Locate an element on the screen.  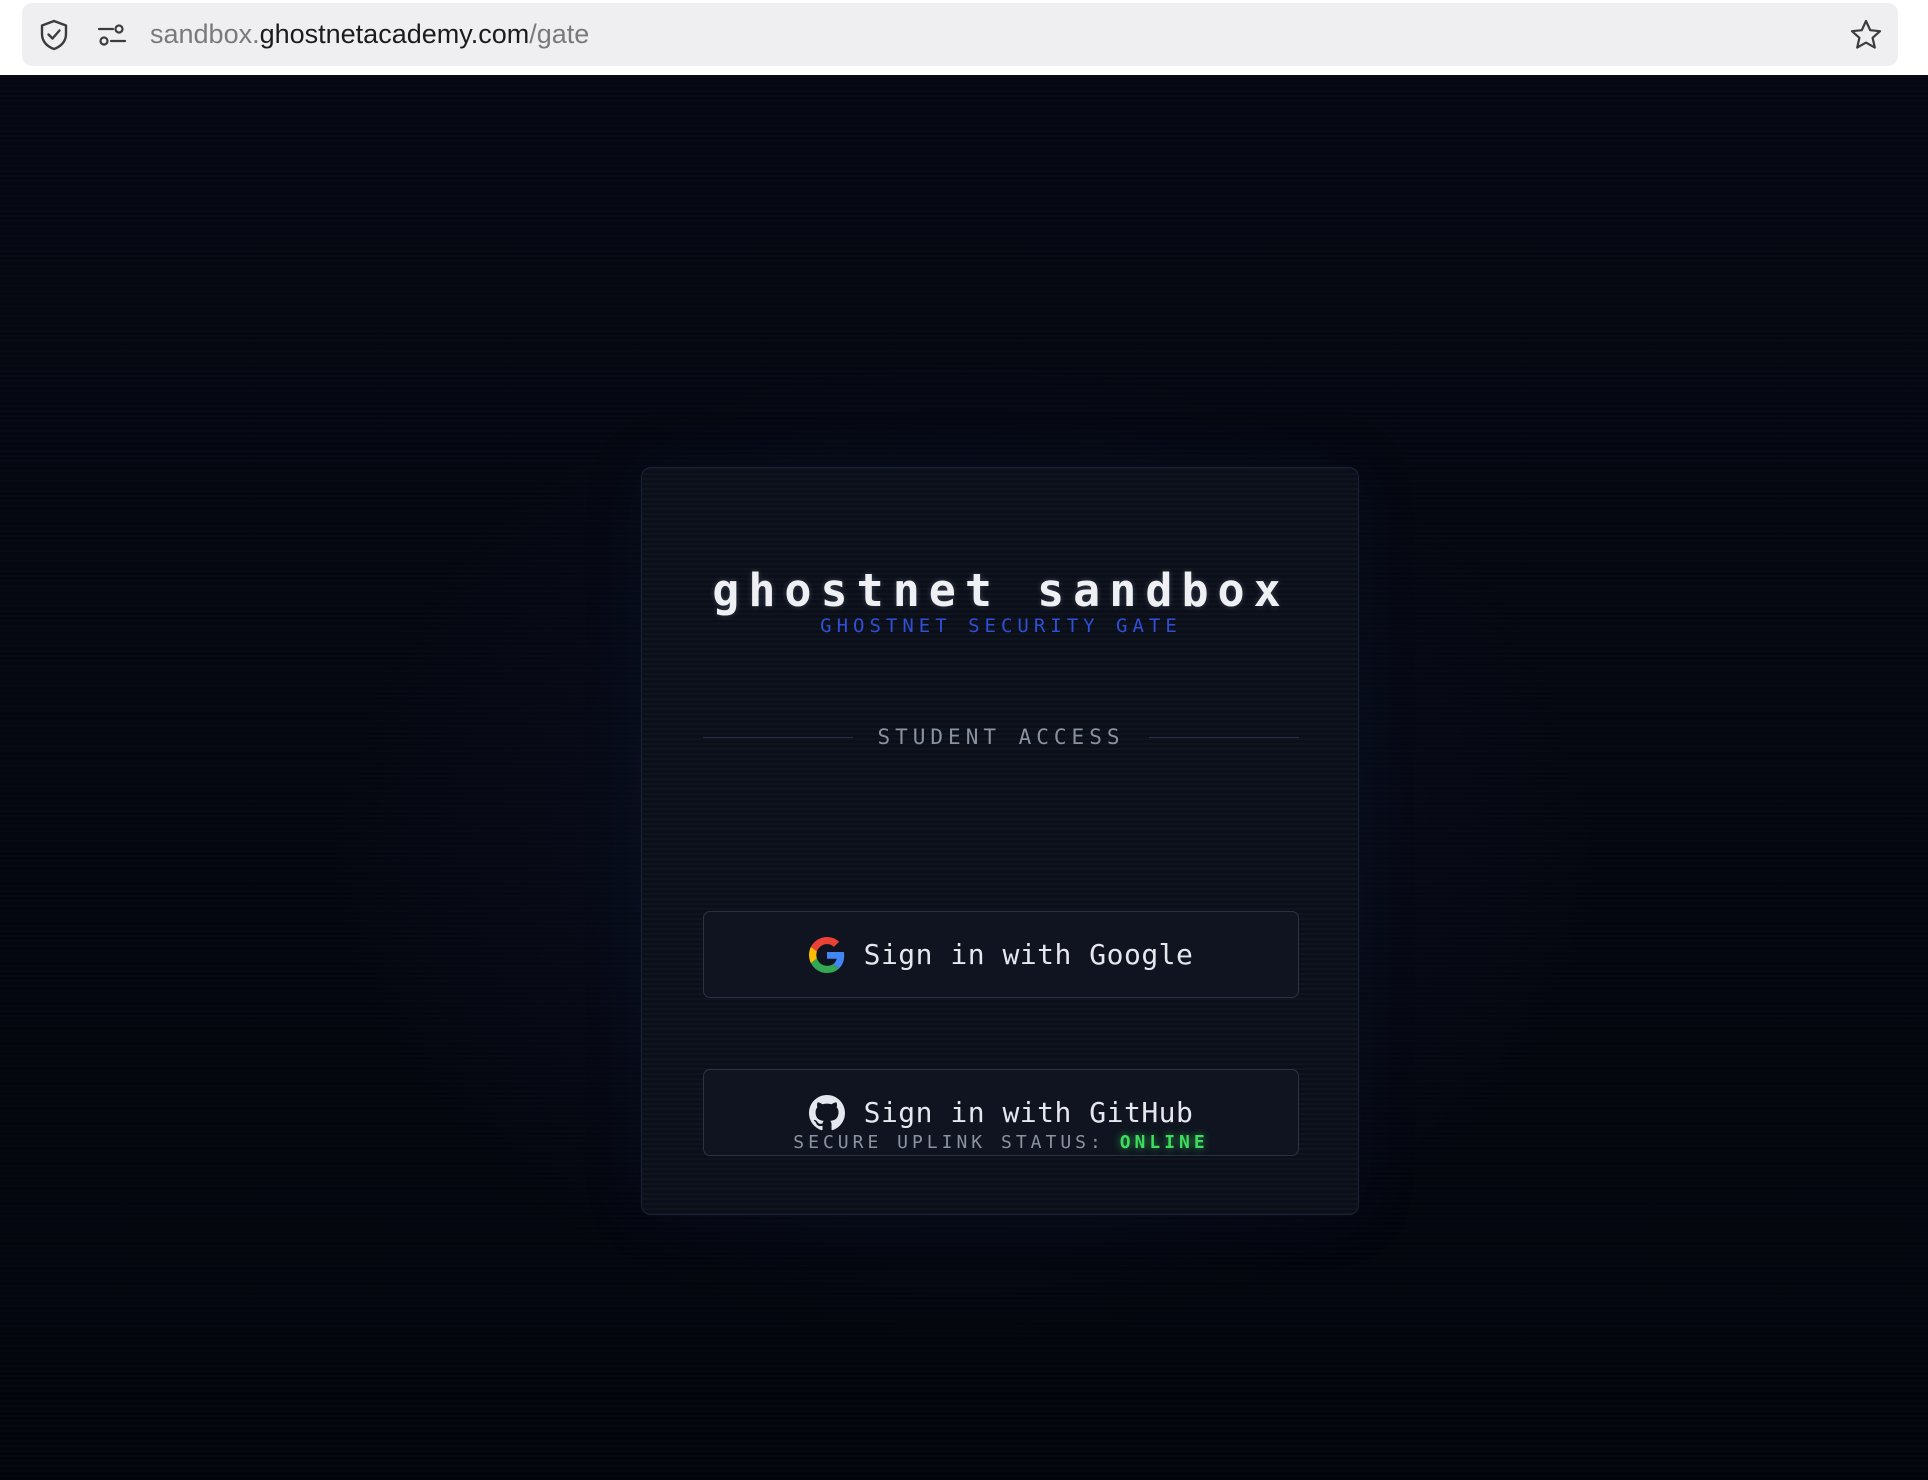
google-icon is located at coordinates (826, 954).